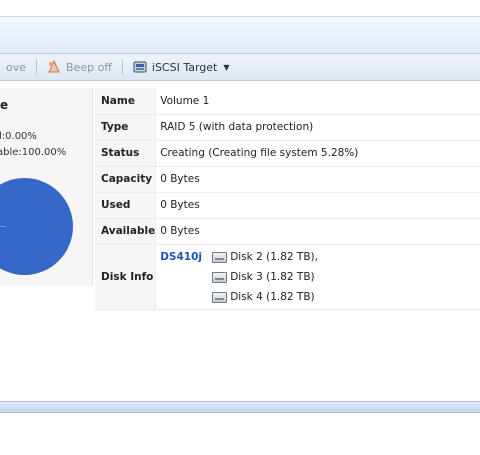  What do you see at coordinates (33, 152) in the screenshot?
I see `available-percentage: able:100.00%` at bounding box center [33, 152].